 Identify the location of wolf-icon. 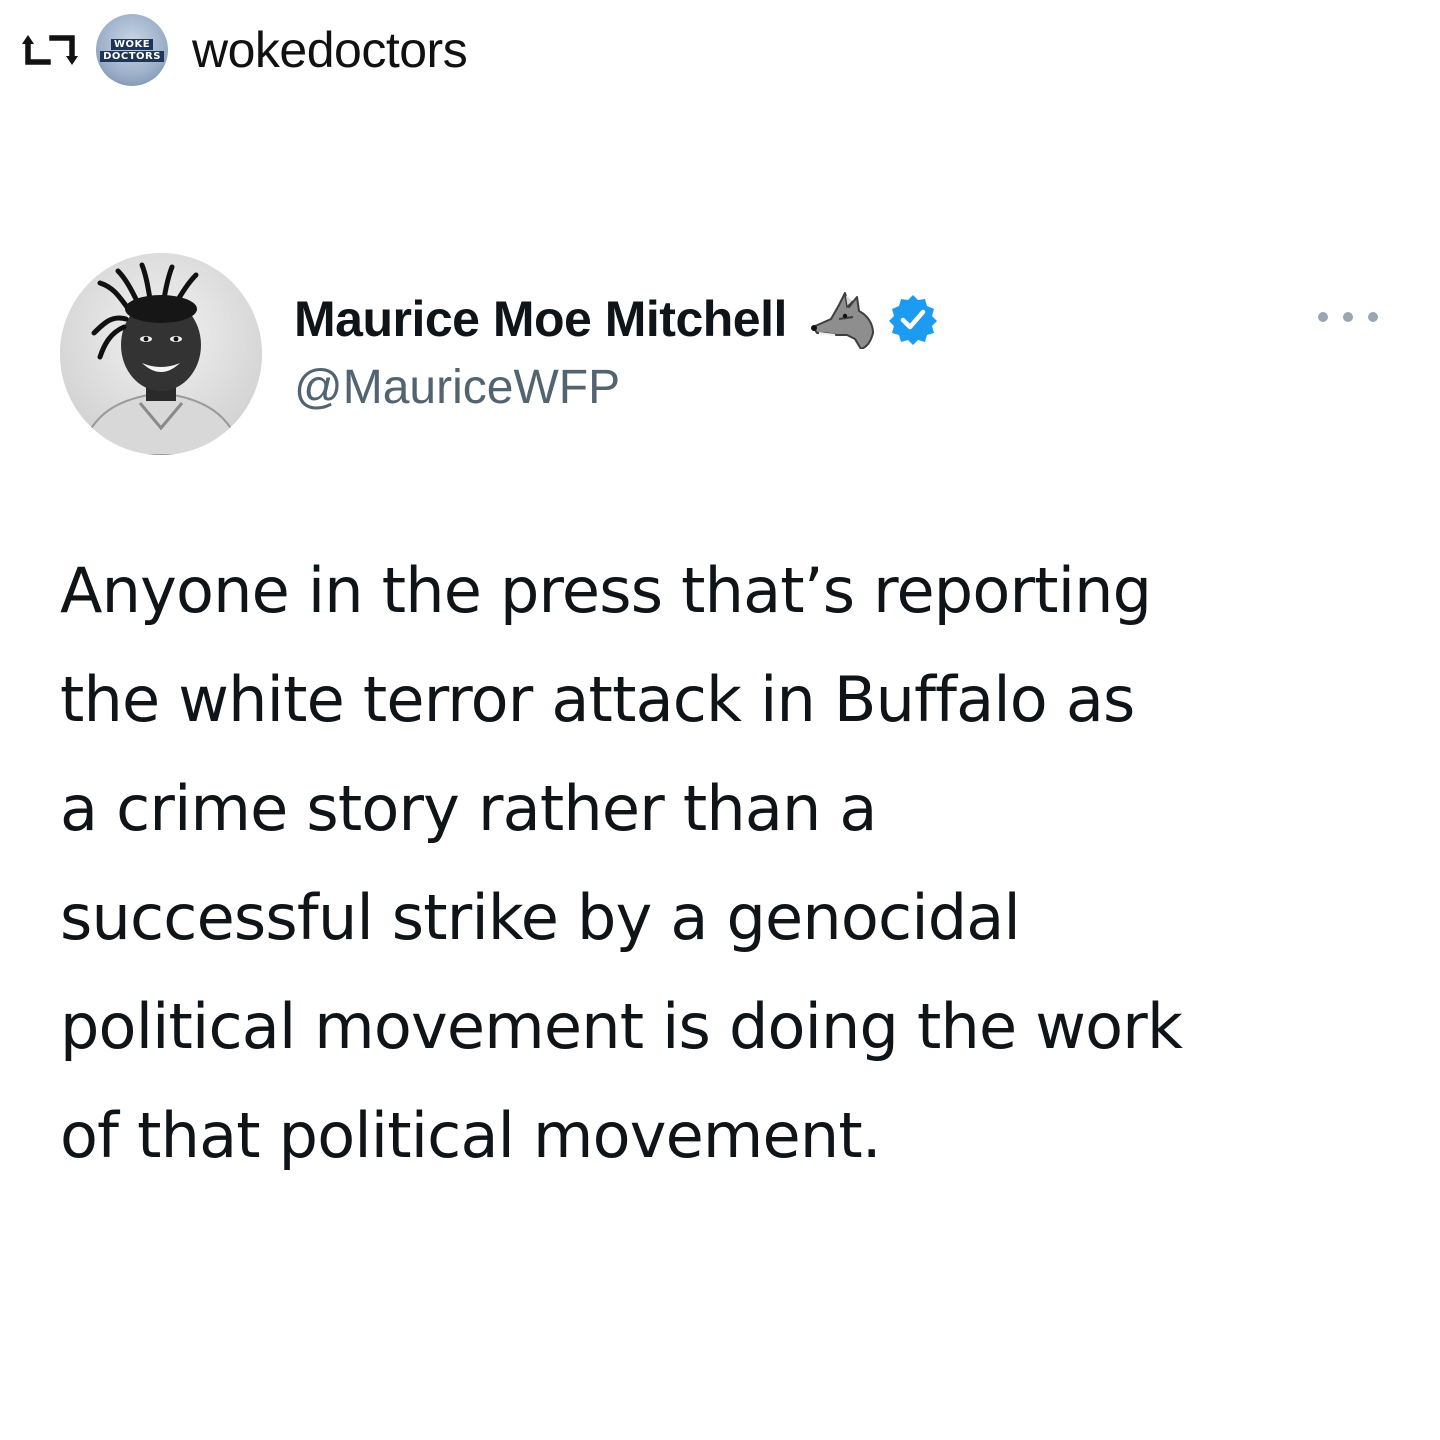
(843, 319).